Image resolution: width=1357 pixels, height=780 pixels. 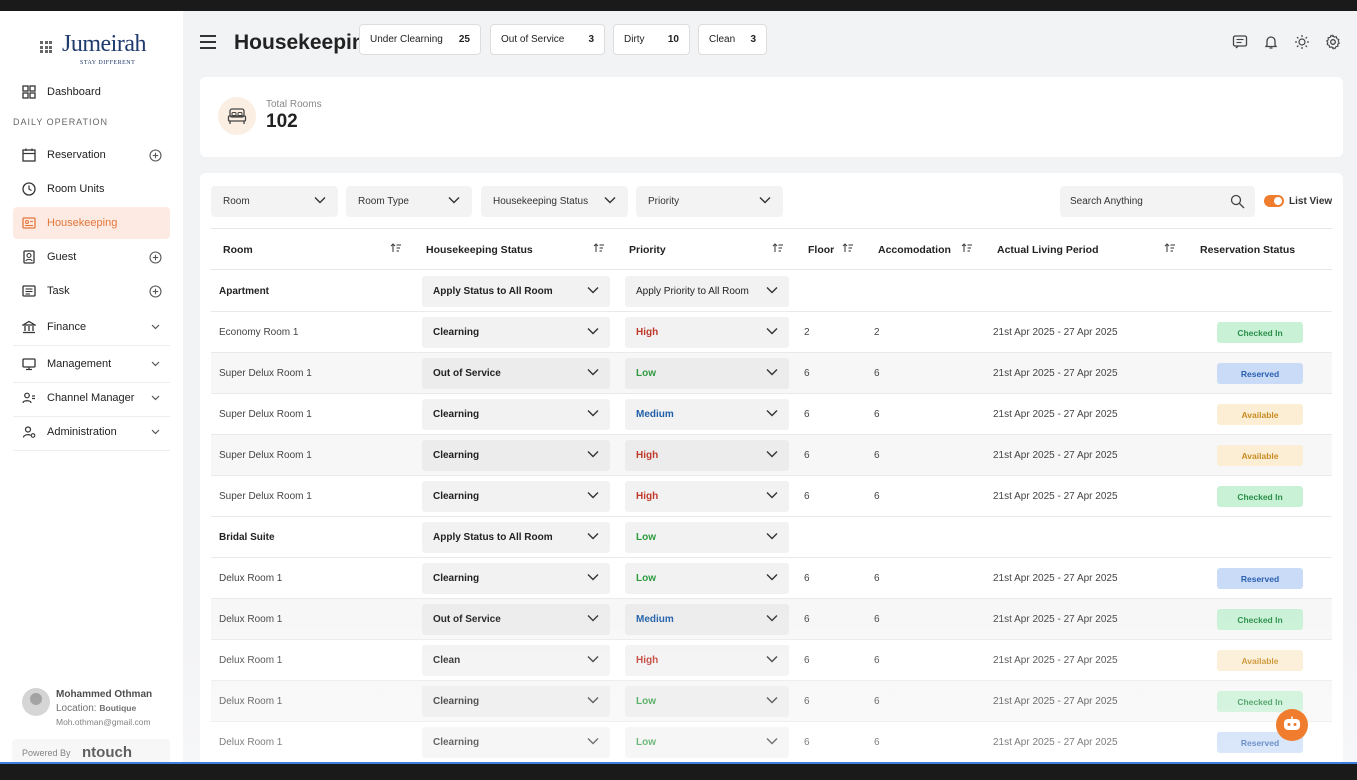 What do you see at coordinates (91, 92) in the screenshot?
I see `sidebar-item-dashboard: Dashboard` at bounding box center [91, 92].